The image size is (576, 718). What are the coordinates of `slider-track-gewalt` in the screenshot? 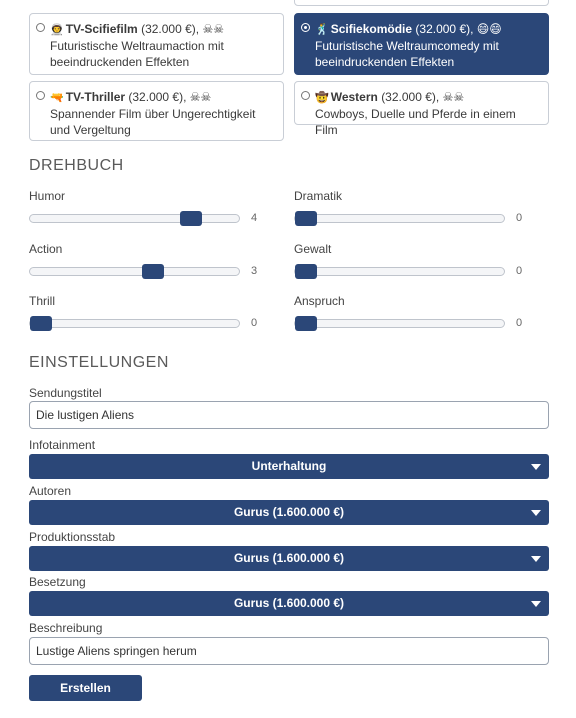 It's located at (399, 271).